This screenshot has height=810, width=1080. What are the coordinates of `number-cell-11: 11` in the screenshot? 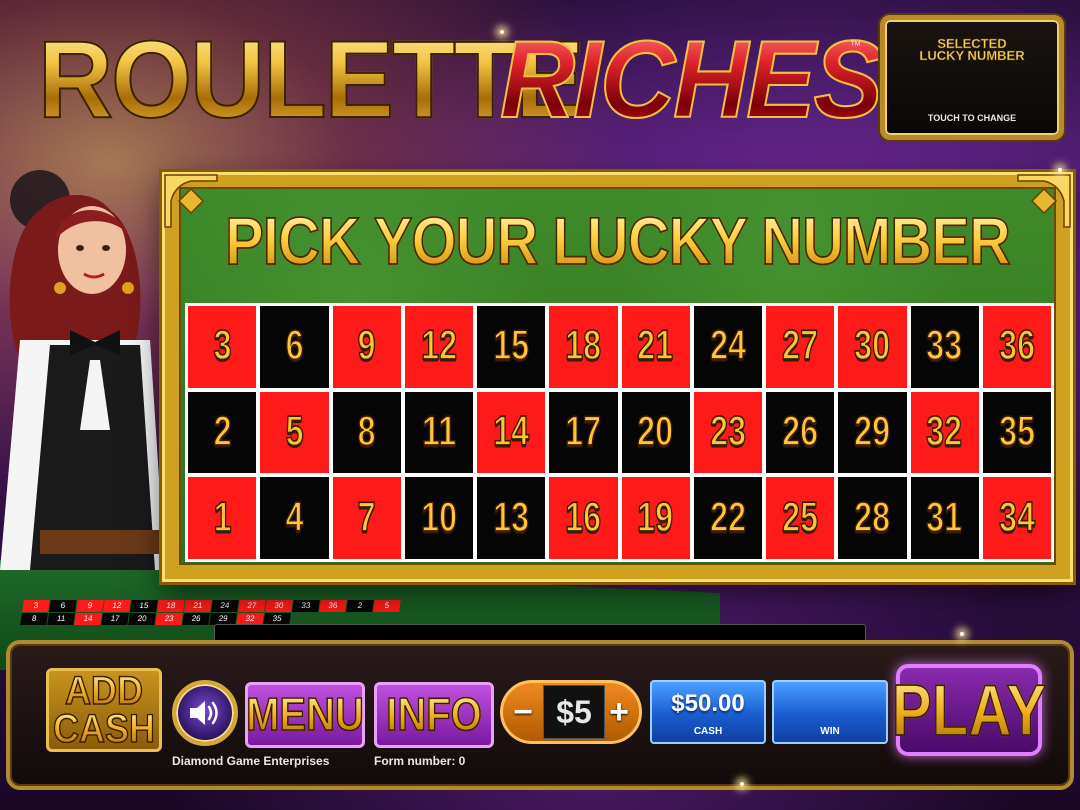 It's located at (438, 432).